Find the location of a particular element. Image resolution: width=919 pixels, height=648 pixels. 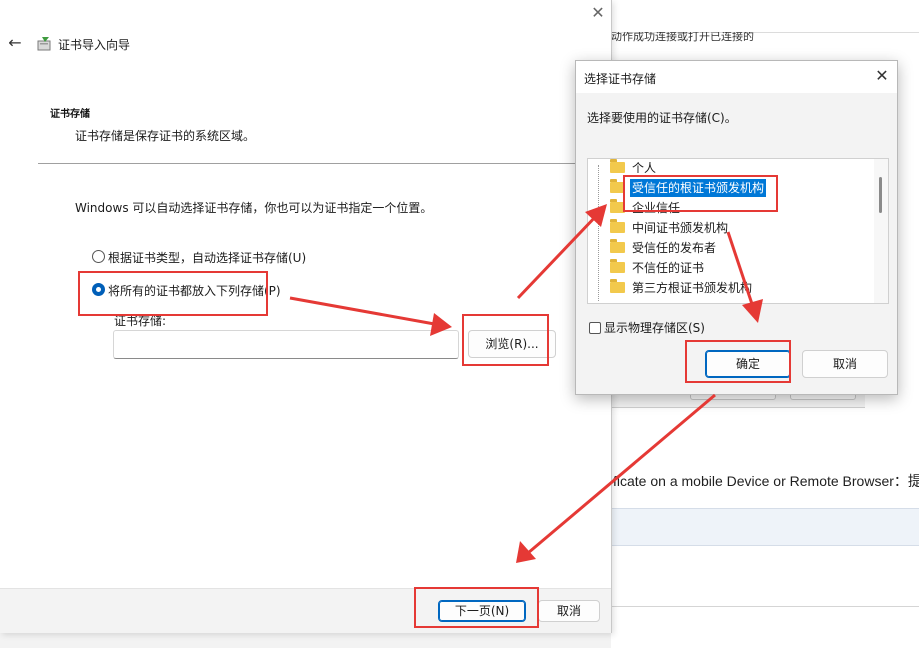

arrow-to-store is located at coordinates (558, 256).